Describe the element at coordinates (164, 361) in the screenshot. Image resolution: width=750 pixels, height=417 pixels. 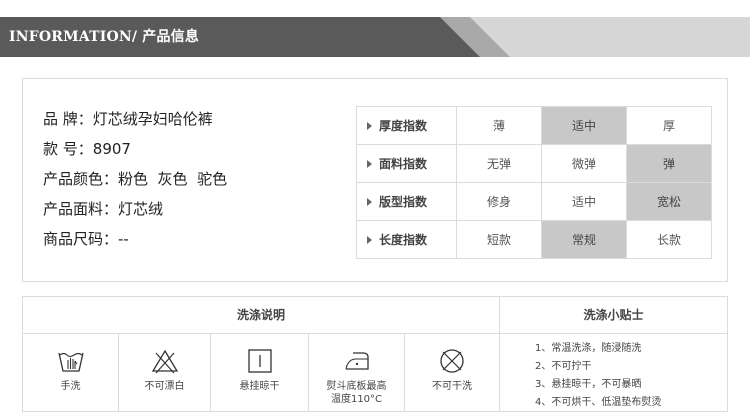
I see `no-bleach-icon` at that location.